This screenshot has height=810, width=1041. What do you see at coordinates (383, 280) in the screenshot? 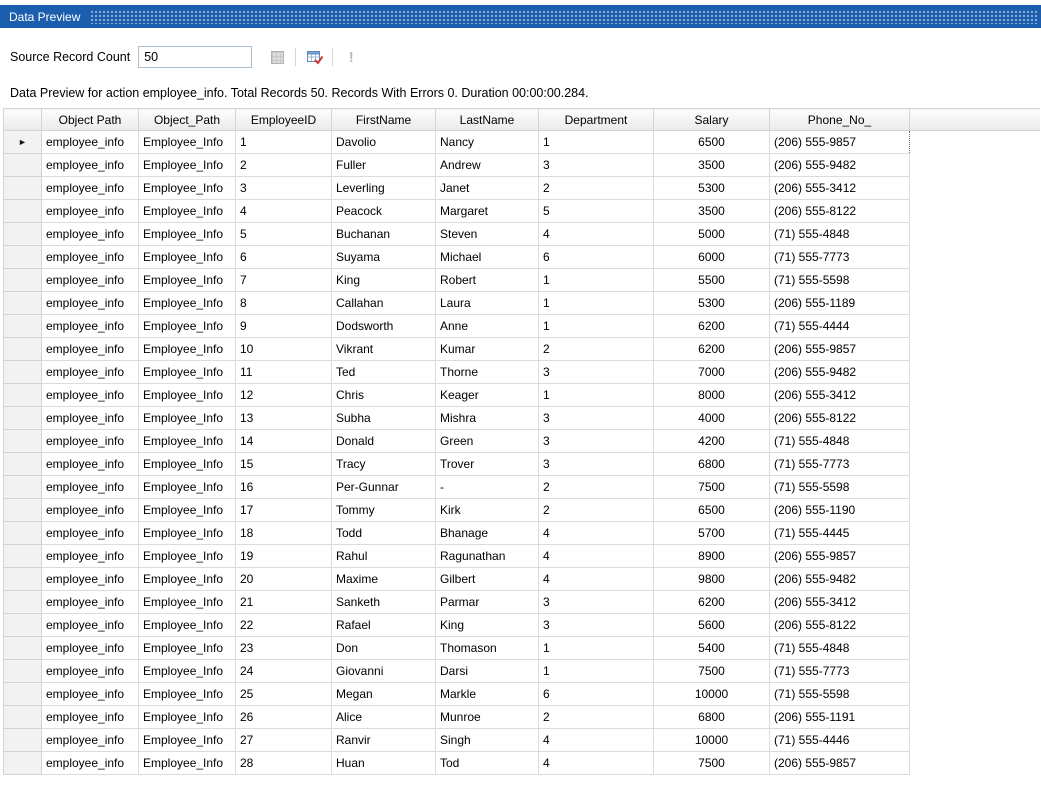
I see `cell-firstname: King` at bounding box center [383, 280].